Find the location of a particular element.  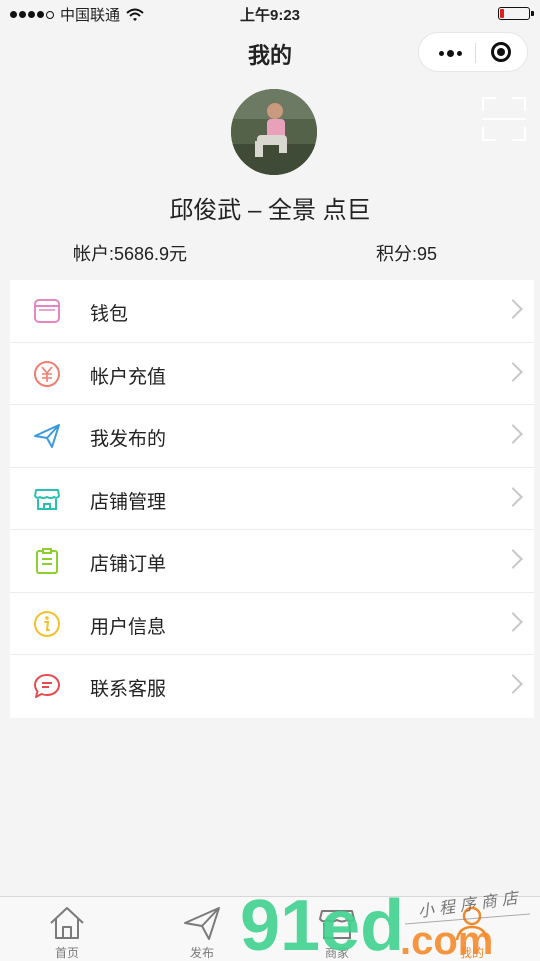

info-icon is located at coordinates (47, 623).